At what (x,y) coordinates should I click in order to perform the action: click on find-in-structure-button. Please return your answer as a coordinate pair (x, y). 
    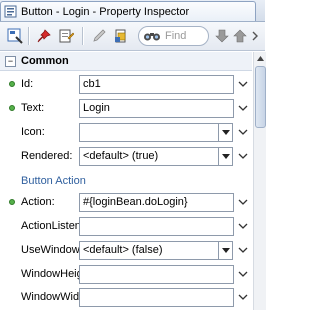
    Looking at the image, I should click on (15, 36).